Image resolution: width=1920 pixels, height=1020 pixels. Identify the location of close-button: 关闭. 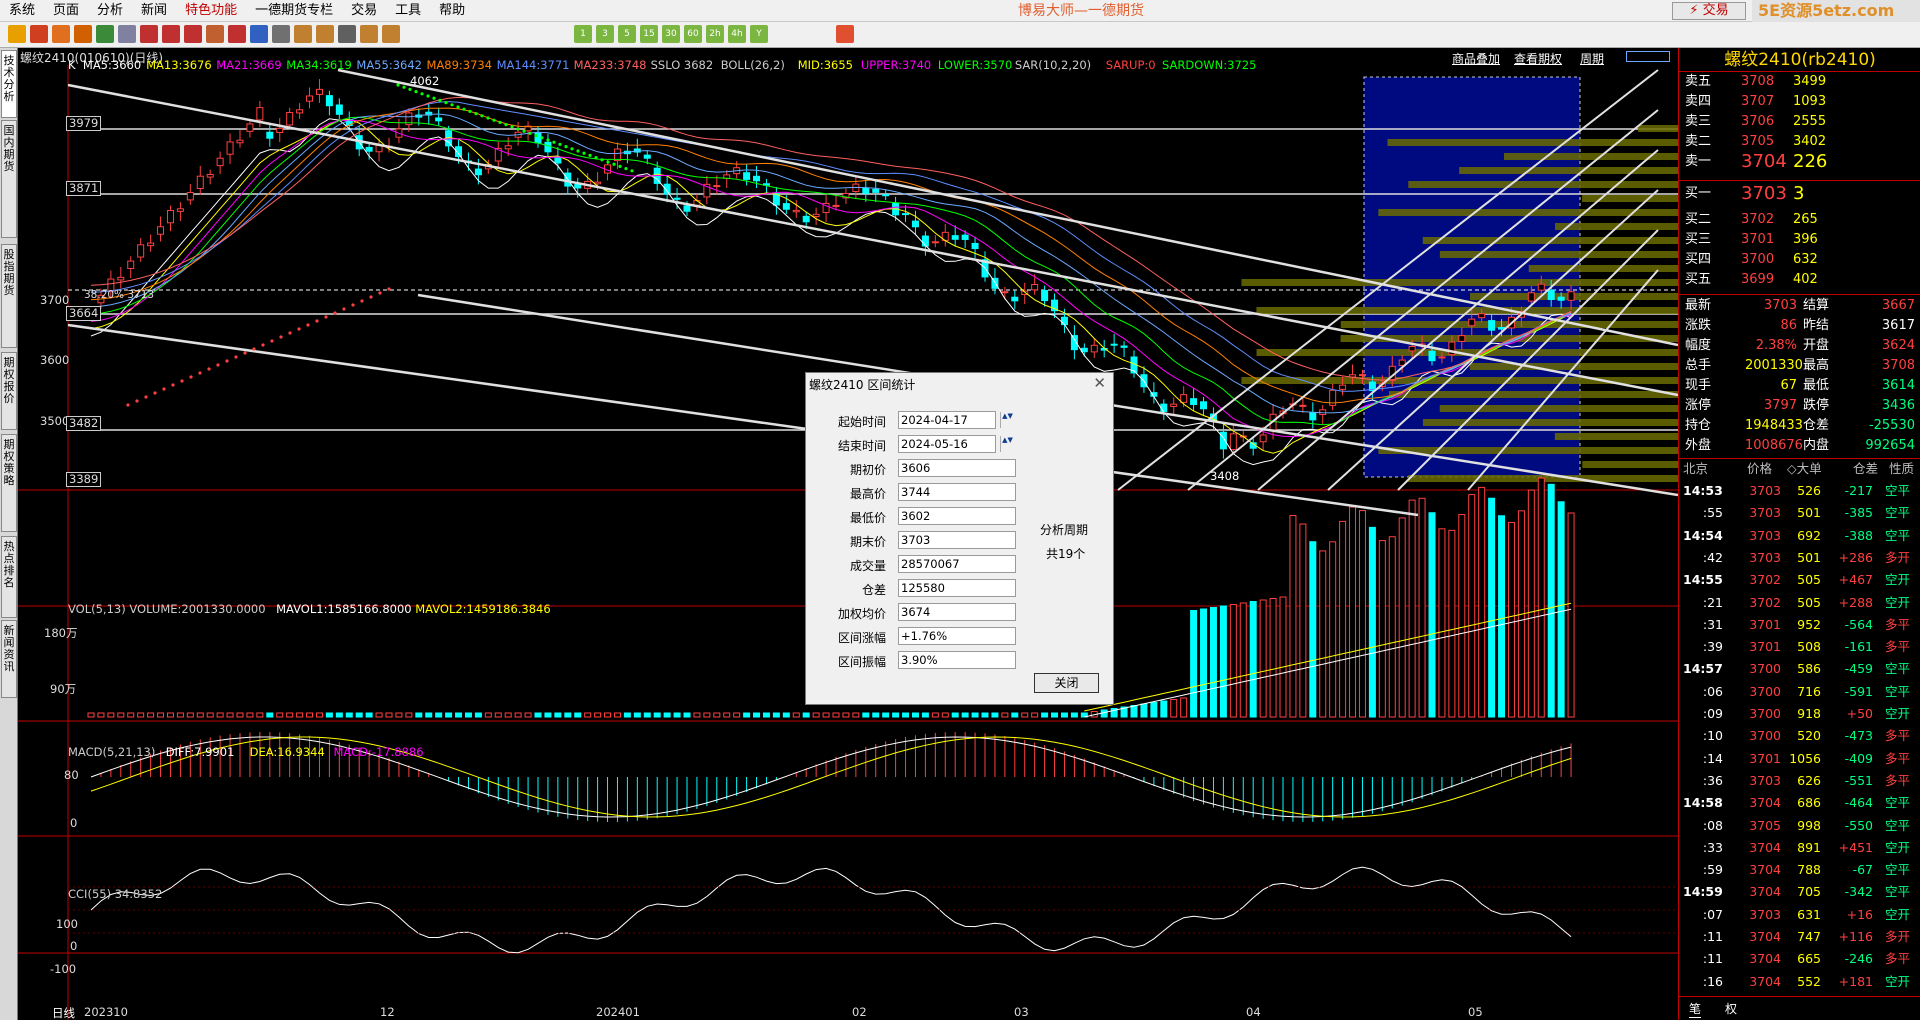
(1066, 683).